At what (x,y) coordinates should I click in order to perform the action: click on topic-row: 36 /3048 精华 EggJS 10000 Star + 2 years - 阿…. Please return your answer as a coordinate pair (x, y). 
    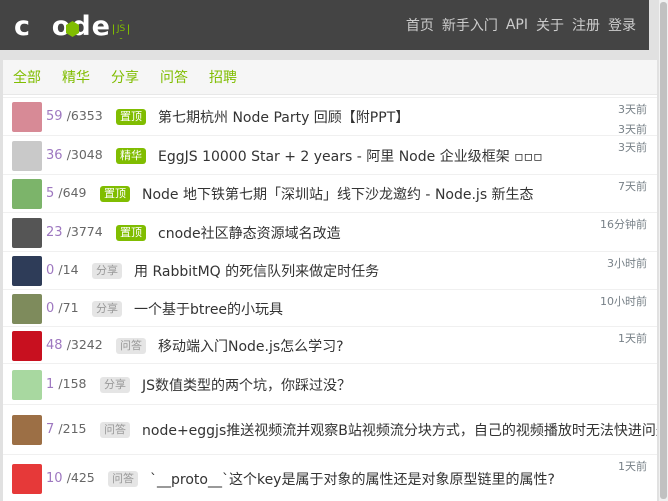
    Looking at the image, I should click on (330, 155).